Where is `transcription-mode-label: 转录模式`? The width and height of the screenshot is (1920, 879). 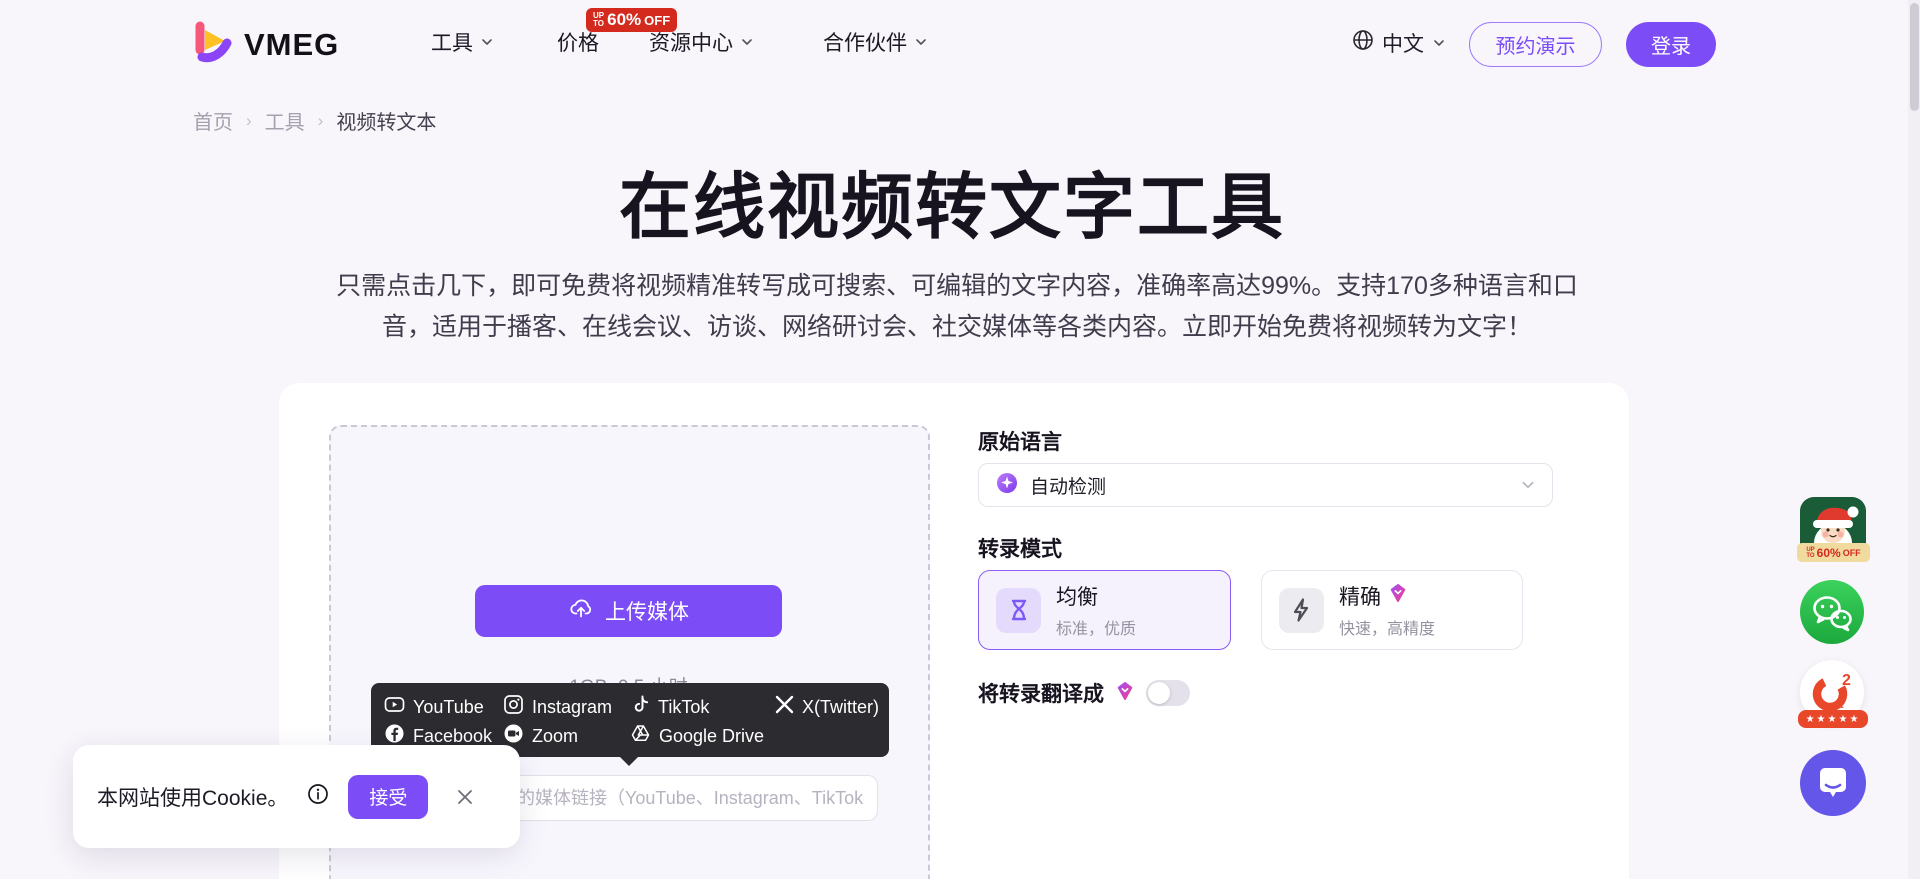
transcription-mode-label: 转录模式 is located at coordinates (1020, 549).